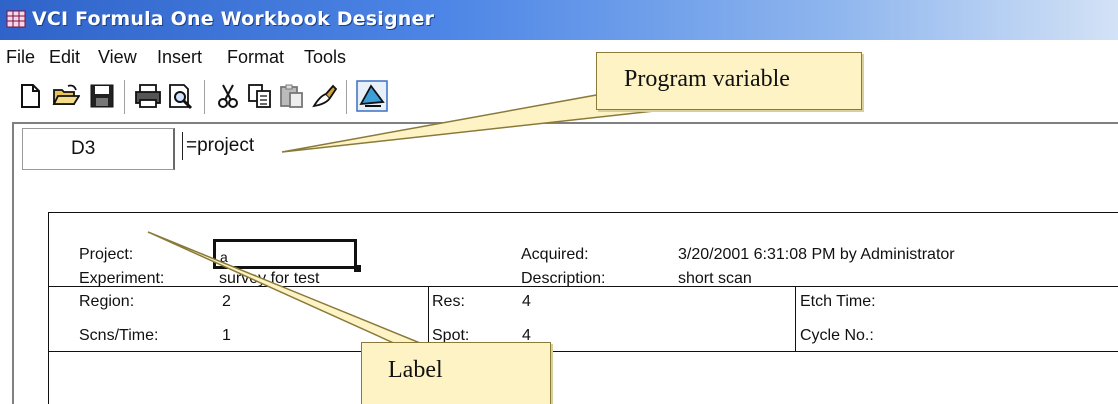  I want to click on cell-reference: D3, so click(83, 148).